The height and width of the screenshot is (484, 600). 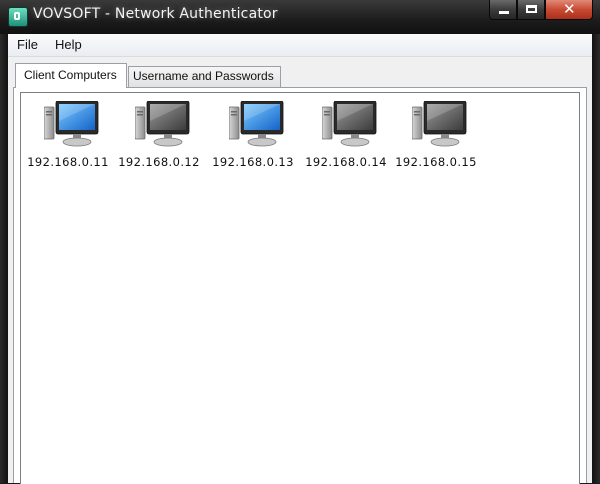 I want to click on computer-ip-label: 192.168.0.13, so click(x=253, y=162).